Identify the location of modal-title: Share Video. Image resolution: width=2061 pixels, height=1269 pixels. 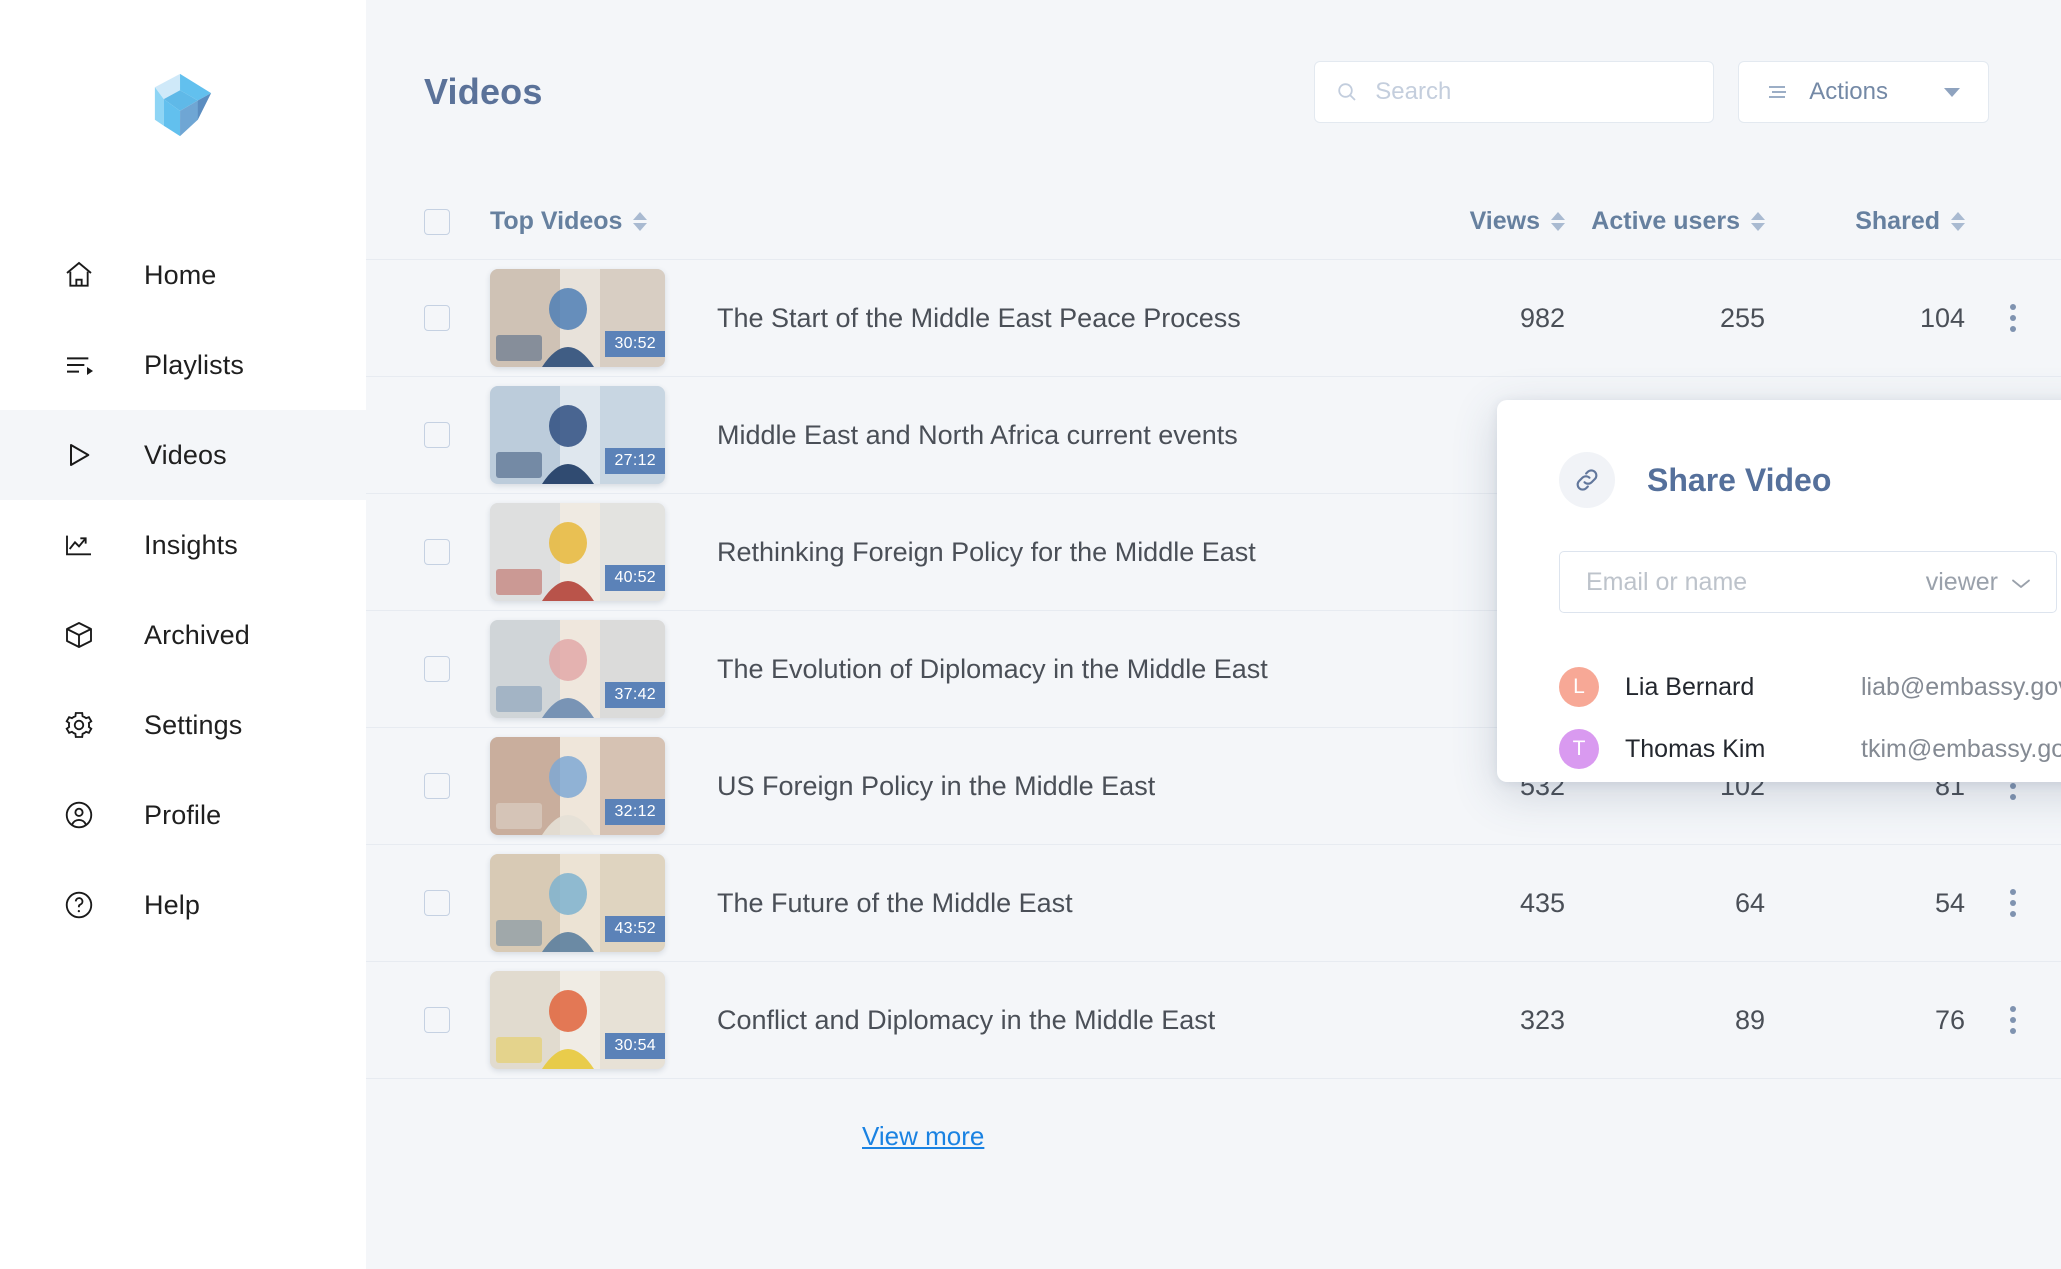
(1739, 479).